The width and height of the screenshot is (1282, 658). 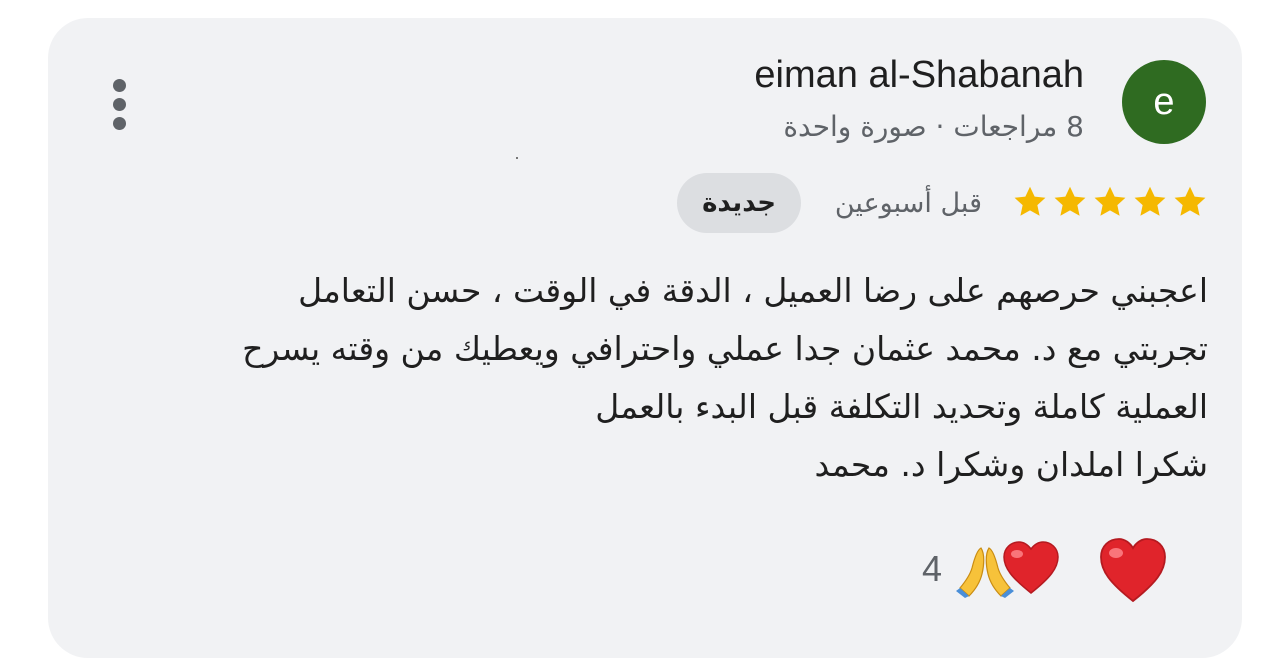 I want to click on author-meta: 8 مراجعات · صورة واحدة, so click(x=933, y=126).